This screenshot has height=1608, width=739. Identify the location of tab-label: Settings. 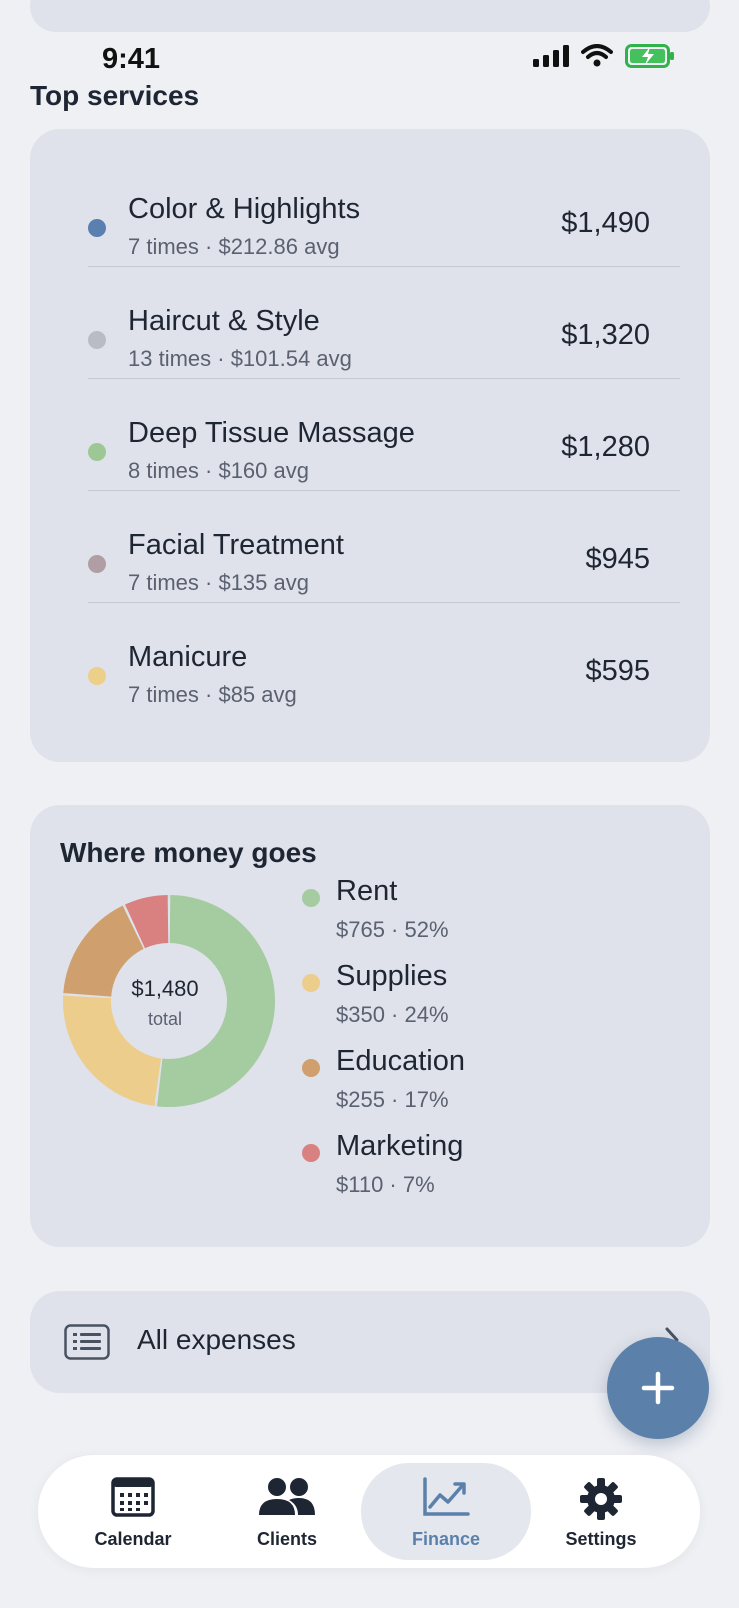
(601, 1539).